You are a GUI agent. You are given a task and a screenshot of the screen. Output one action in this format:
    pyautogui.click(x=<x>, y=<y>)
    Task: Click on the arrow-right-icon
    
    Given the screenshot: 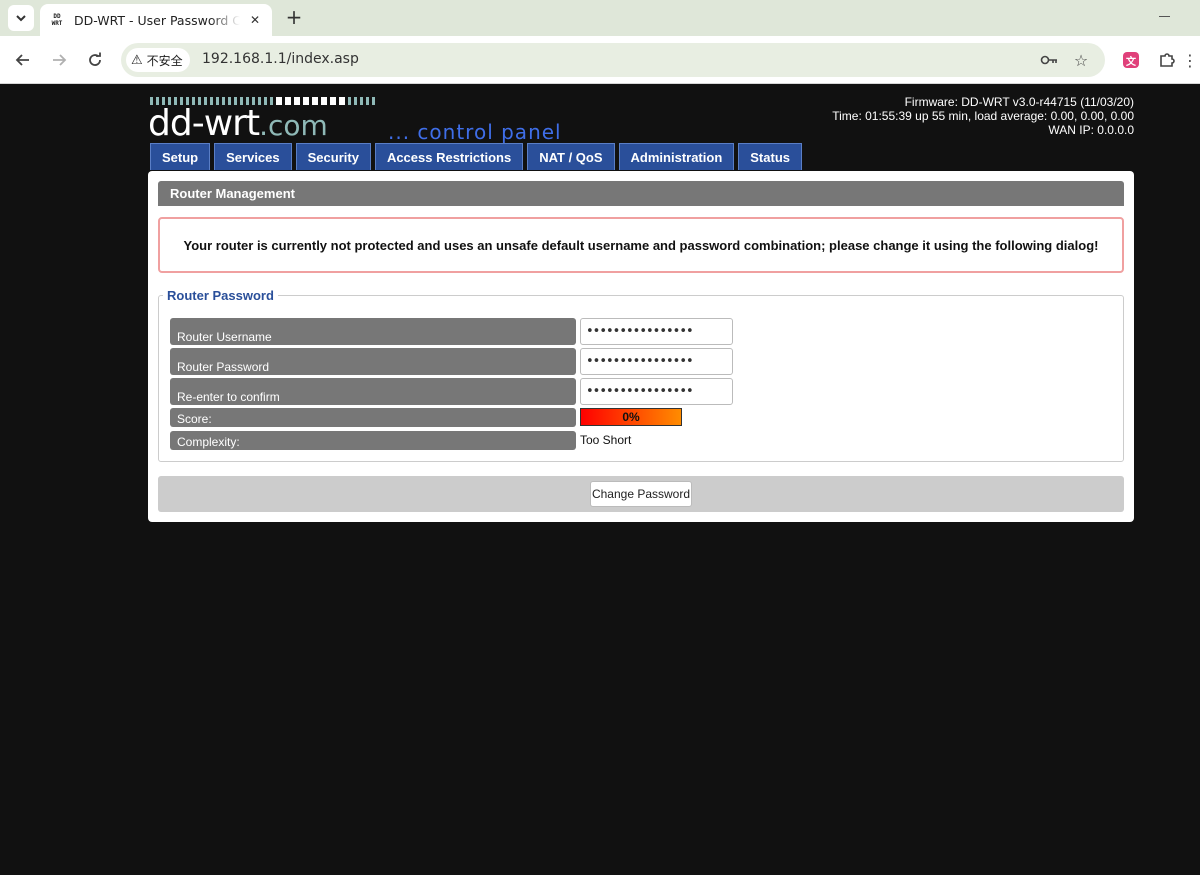 What is the action you would take?
    pyautogui.click(x=60, y=60)
    